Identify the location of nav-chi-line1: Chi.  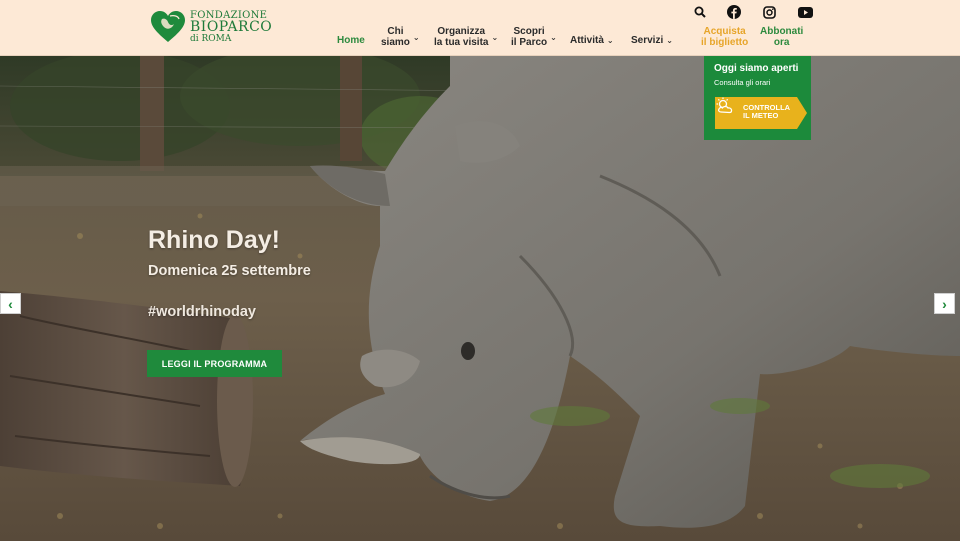
(395, 31).